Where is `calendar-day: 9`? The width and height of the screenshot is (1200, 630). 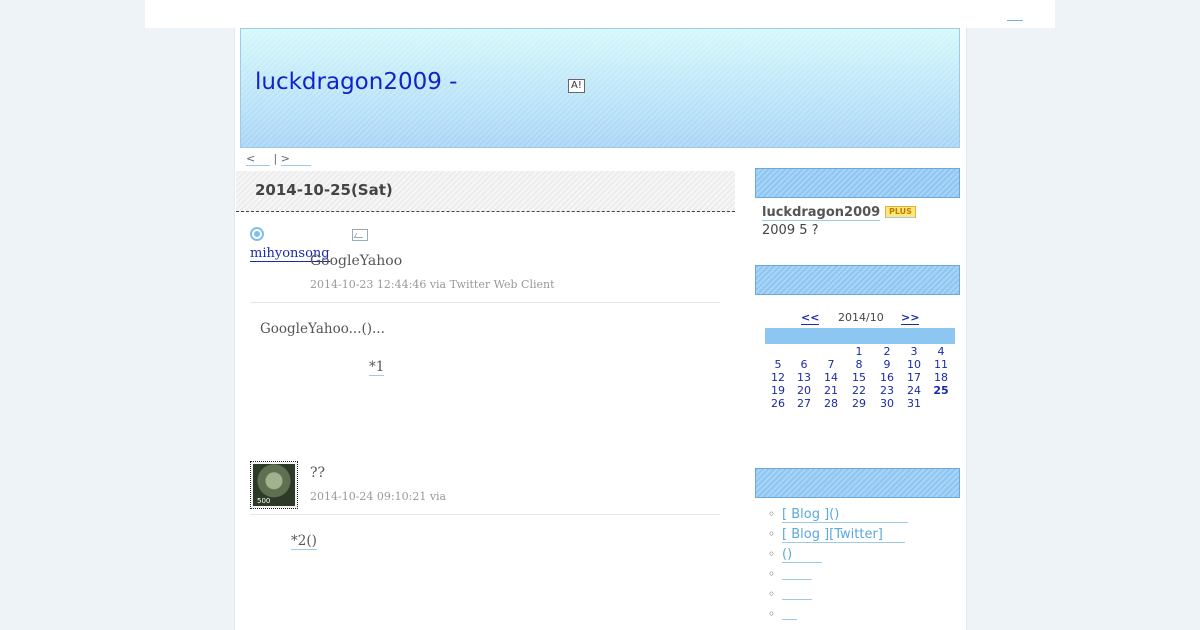 calendar-day: 9 is located at coordinates (887, 364).